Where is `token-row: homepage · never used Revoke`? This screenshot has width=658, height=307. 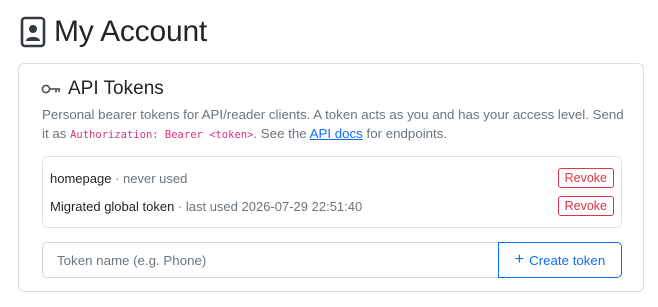 token-row: homepage · never used Revoke is located at coordinates (332, 178).